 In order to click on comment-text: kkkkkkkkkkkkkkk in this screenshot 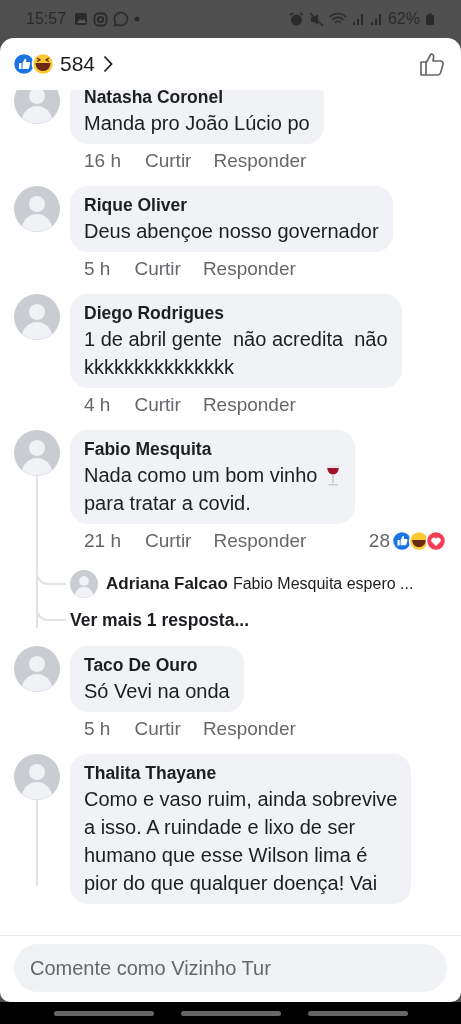, I will do `click(159, 367)`.